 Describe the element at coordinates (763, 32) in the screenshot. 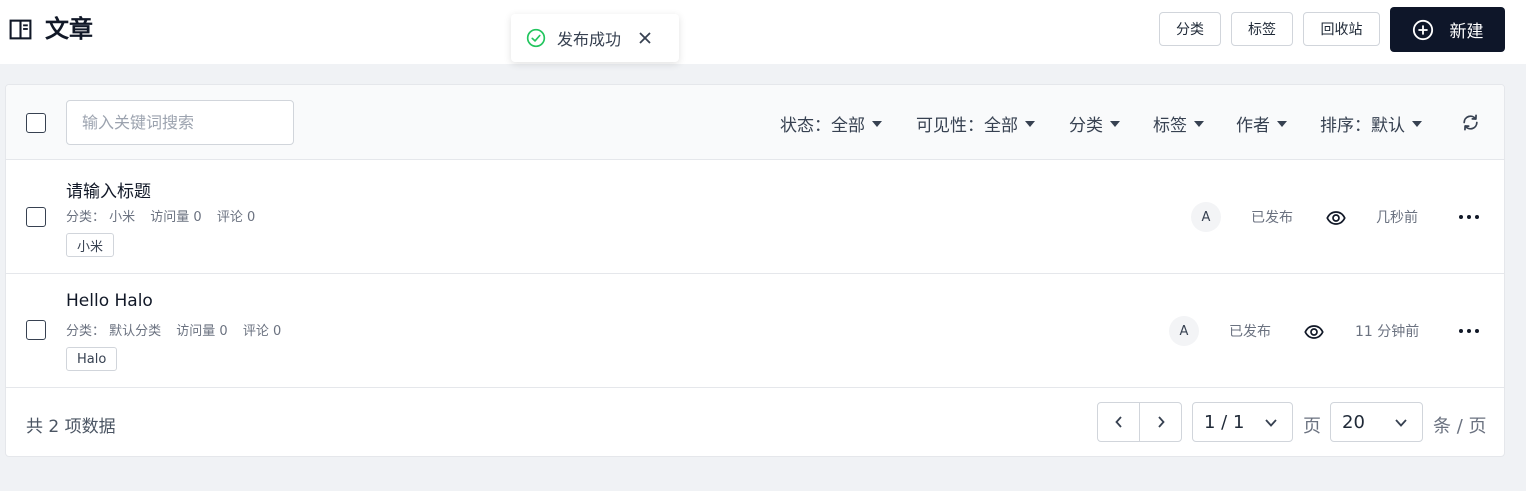

I see `page-header: 文章 分类 标签 回收站 新建` at that location.